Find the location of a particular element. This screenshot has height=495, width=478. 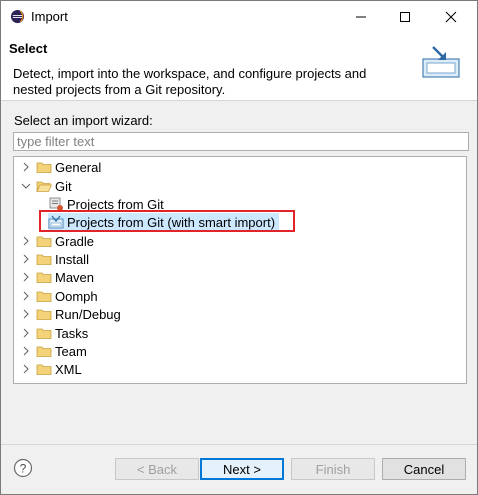

tree-item-label: Git is located at coordinates (63, 186).